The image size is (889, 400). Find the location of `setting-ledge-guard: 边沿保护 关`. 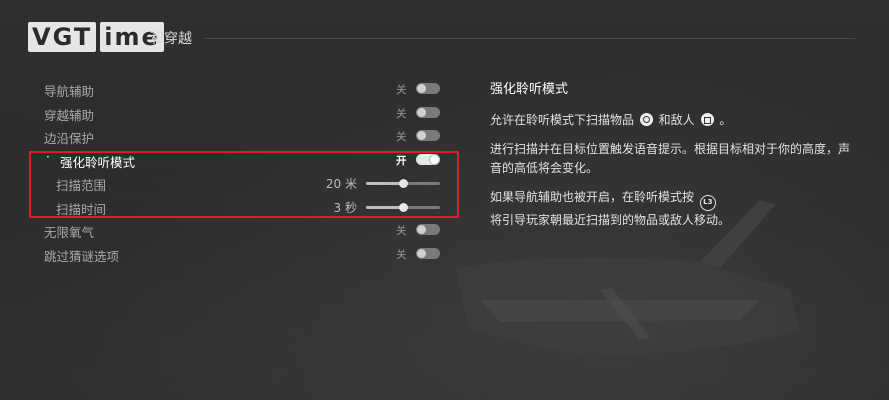

setting-ledge-guard: 边沿保护 关 is located at coordinates (240, 137).